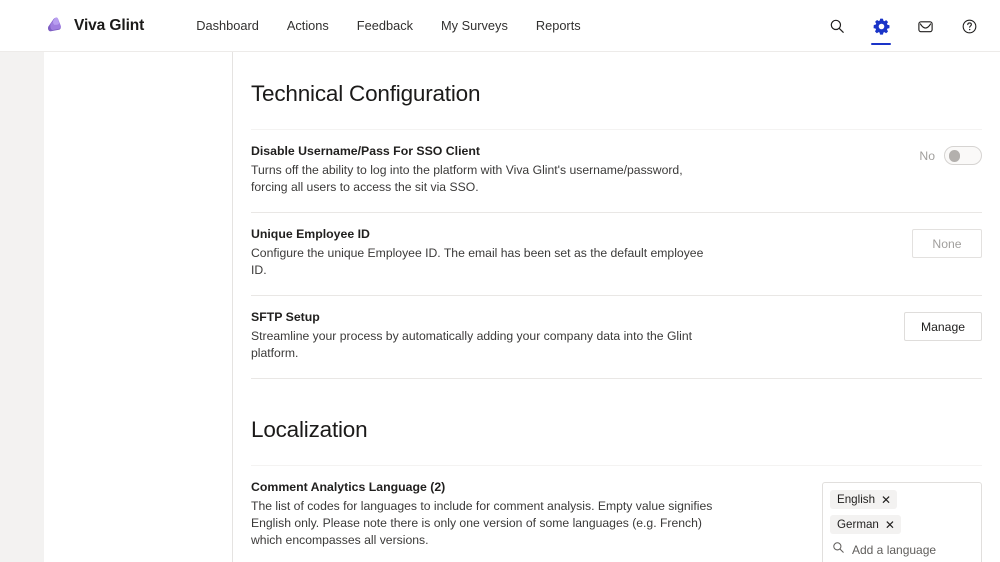 The image size is (1000, 562). Describe the element at coordinates (969, 26) in the screenshot. I see `help-icon` at that location.